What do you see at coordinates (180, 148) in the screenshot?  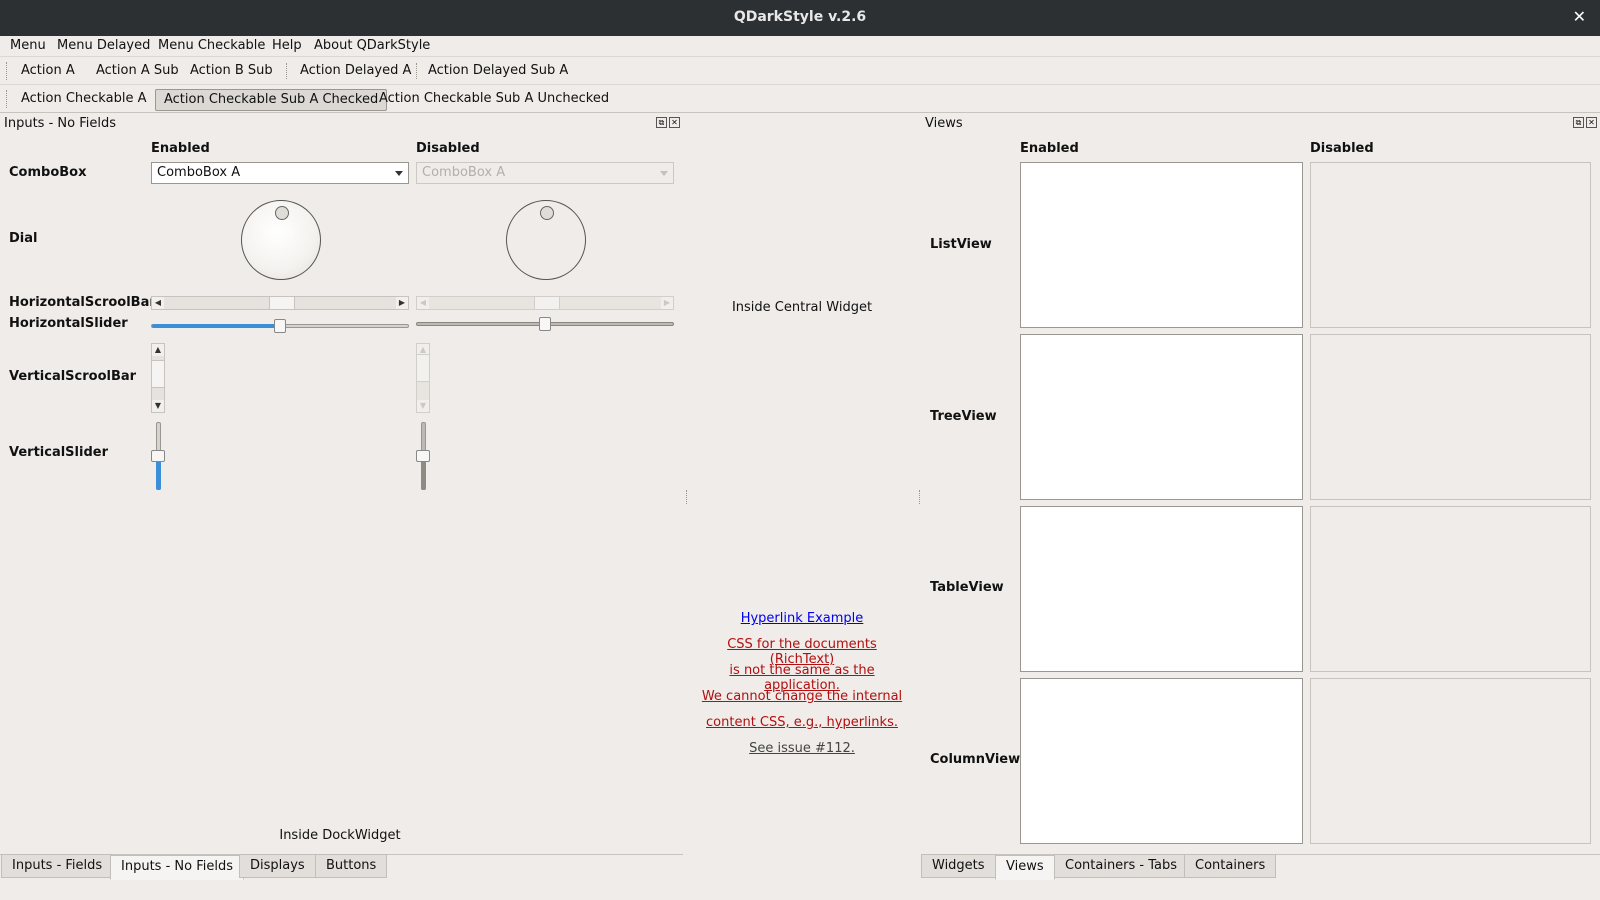 I see `enabled-column-header: Enabled` at bounding box center [180, 148].